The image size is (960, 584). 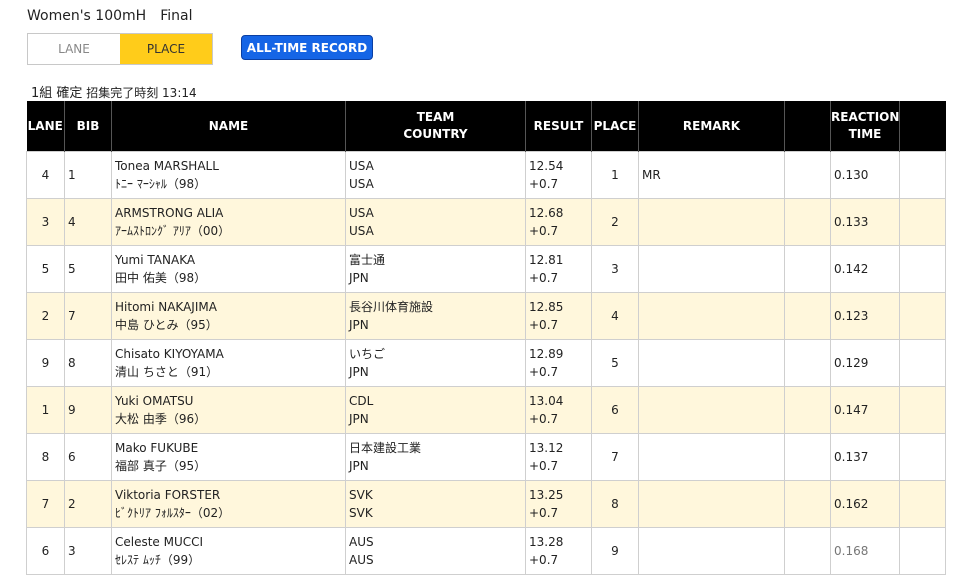 I want to click on cell-lane: 9, so click(x=45, y=363).